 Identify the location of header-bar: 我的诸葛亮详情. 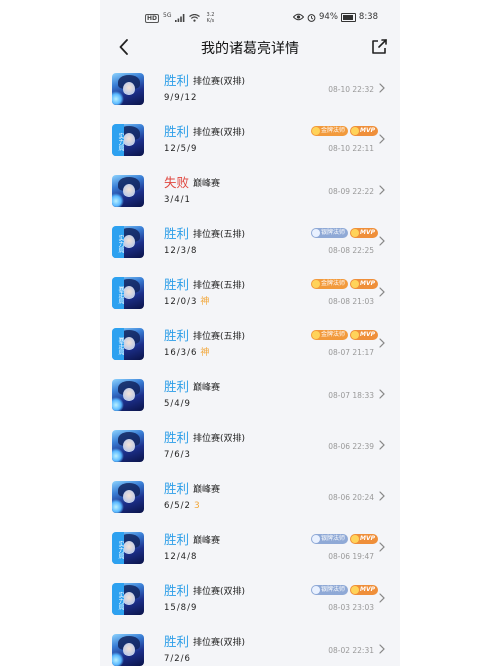
(250, 48).